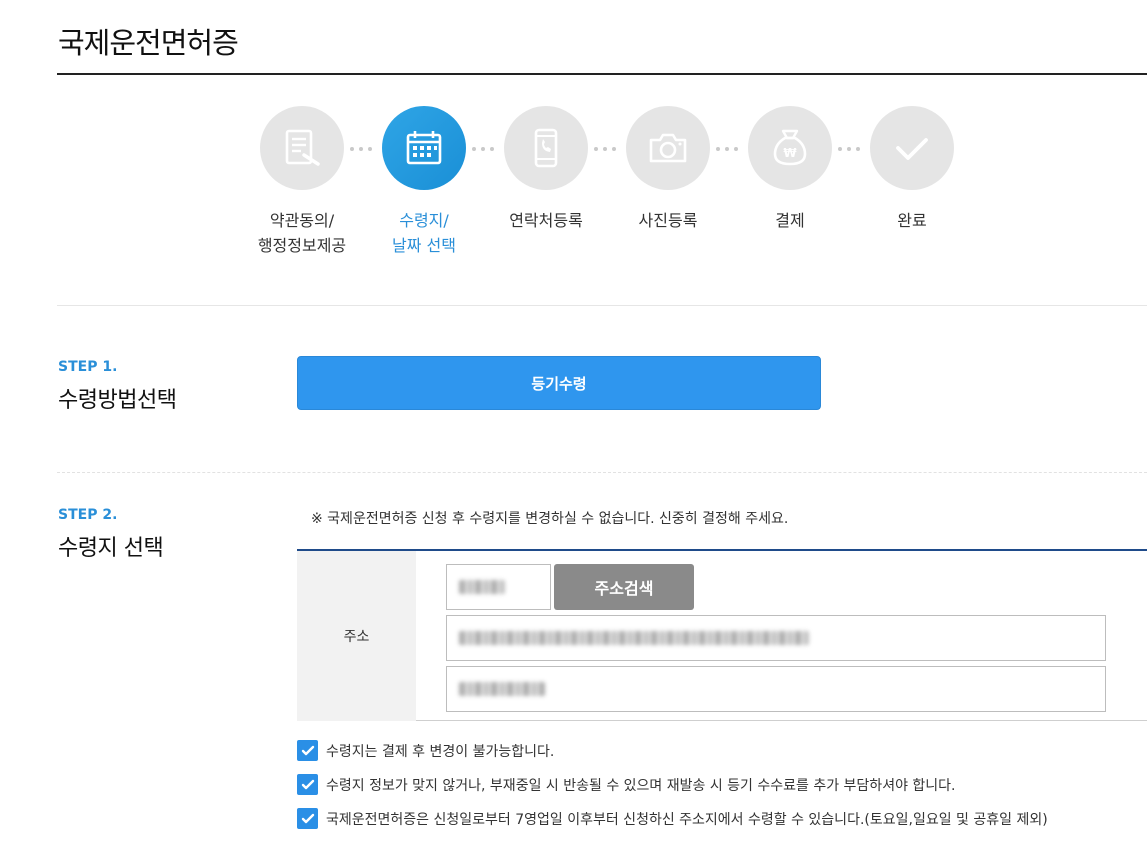  What do you see at coordinates (776, 689) in the screenshot?
I see `address-line2-field` at bounding box center [776, 689].